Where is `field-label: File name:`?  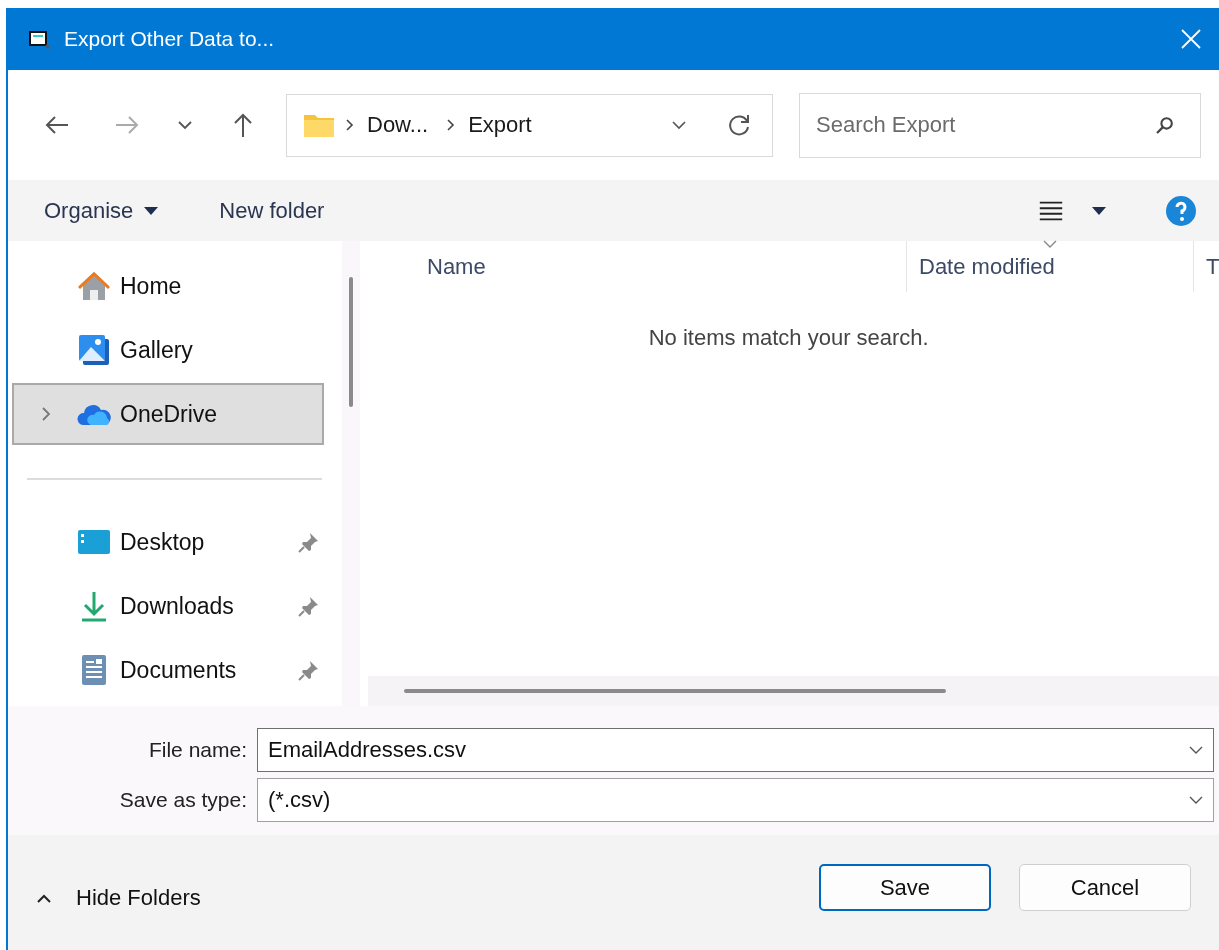
field-label: File name: is located at coordinates (197, 750).